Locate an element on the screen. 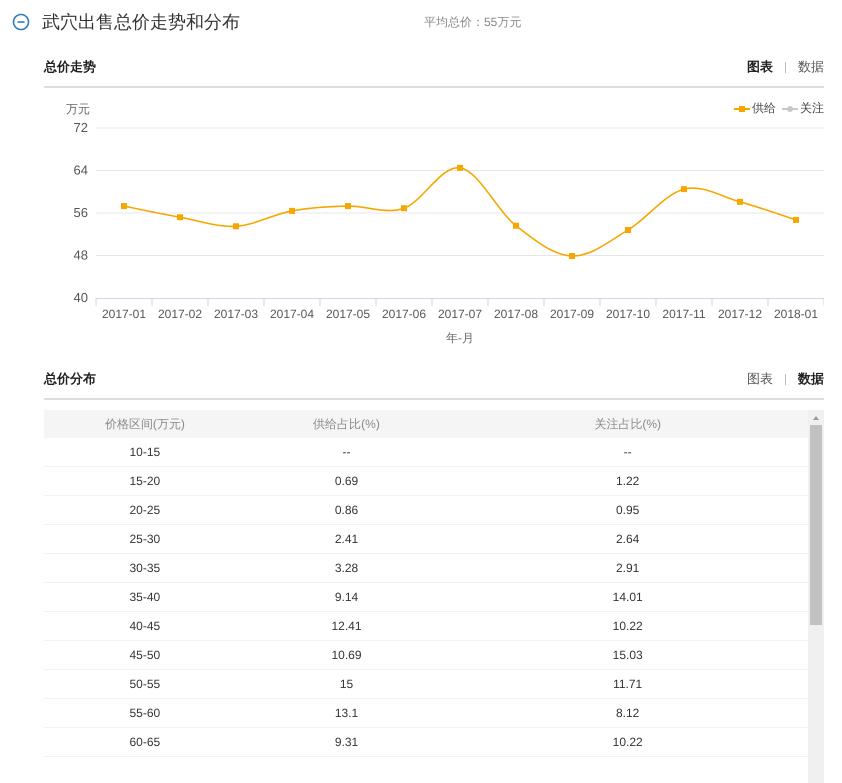 The width and height of the screenshot is (842, 783). axis-tick-label: 2017-01 is located at coordinates (124, 314).